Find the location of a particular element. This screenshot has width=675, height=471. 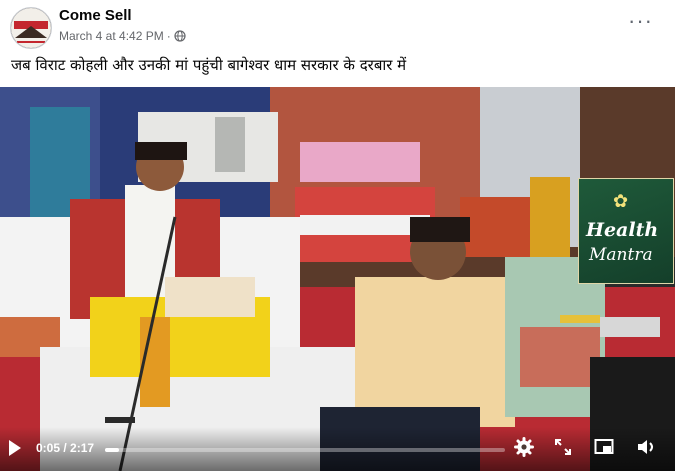

post-timestamp: March 4 at 4:42 PM is located at coordinates (111, 36).